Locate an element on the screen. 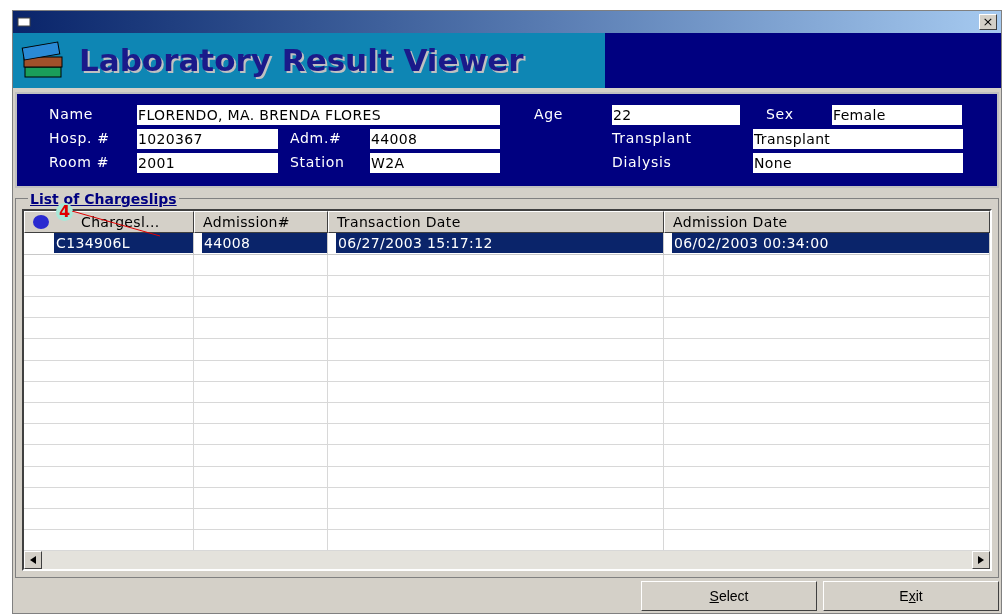  dialog-button: Select is located at coordinates (729, 596).